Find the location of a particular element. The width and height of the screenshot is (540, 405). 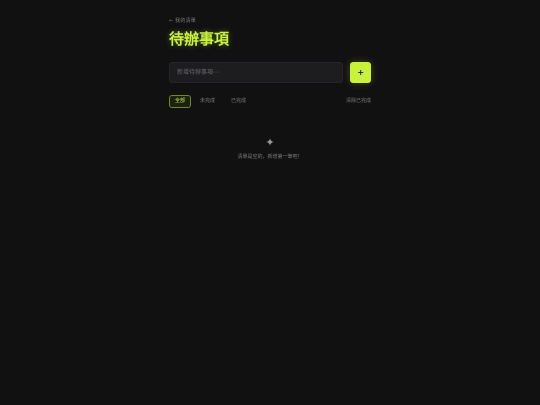

empty-state: ✦ 清單是空的，新增第一筆吧！ is located at coordinates (270, 148).